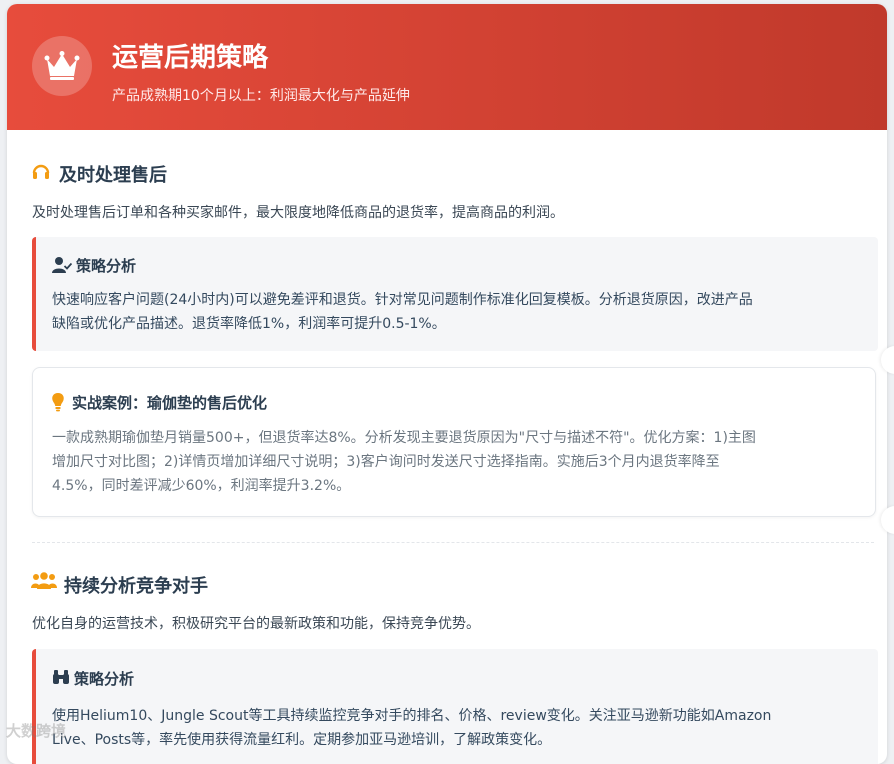  Describe the element at coordinates (106, 266) in the screenshot. I see `analysis-title: 策略分析` at that location.